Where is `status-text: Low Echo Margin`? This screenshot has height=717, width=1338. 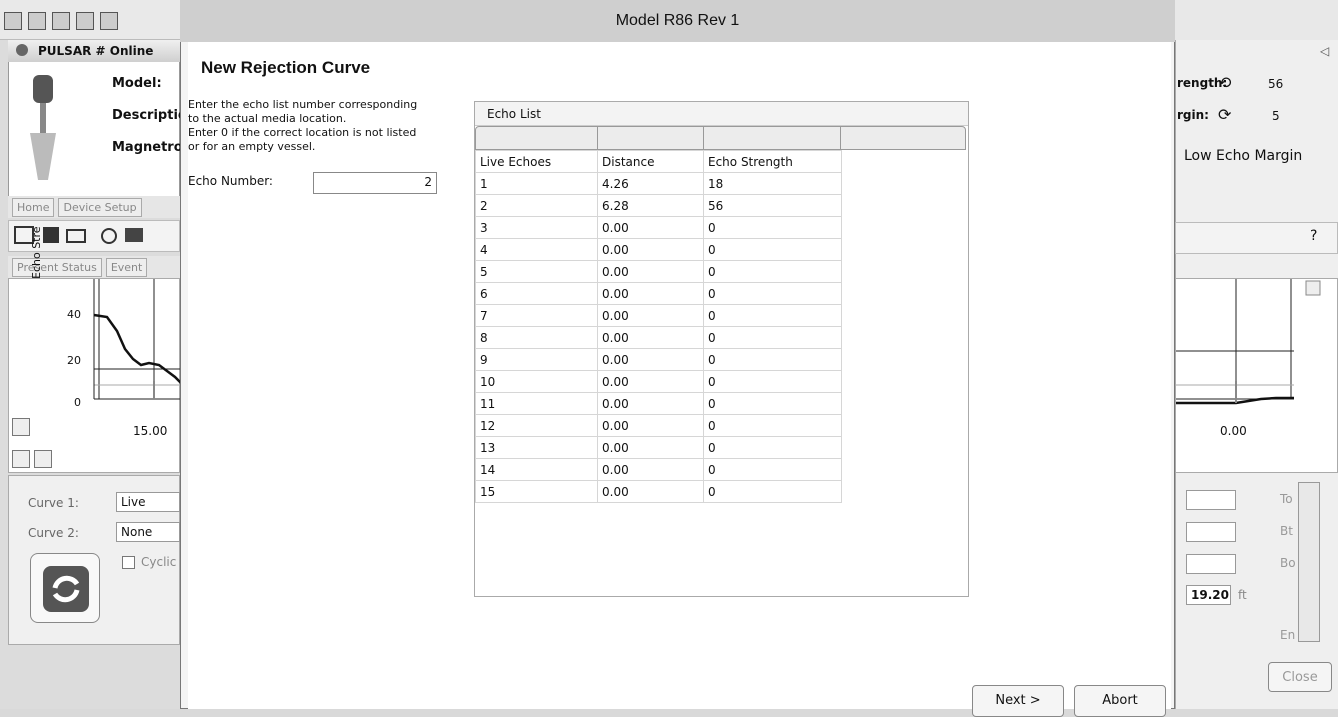
status-text: Low Echo Margin is located at coordinates (1243, 156).